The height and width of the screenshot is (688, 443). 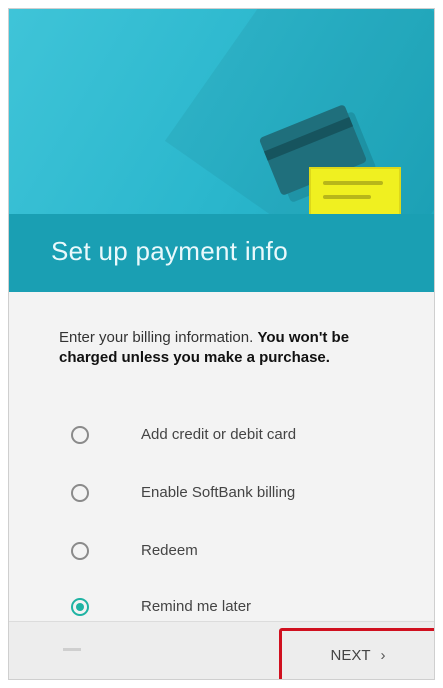 What do you see at coordinates (169, 251) in the screenshot?
I see `dialog-title: Set up payment info` at bounding box center [169, 251].